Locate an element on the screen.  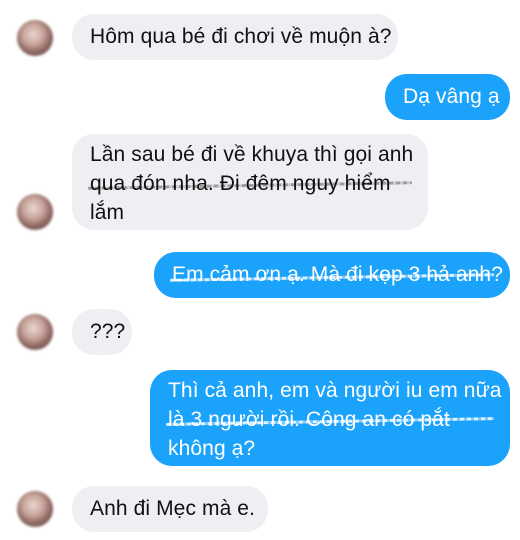
message-bubble-outgoing: Dạ vâng ạ is located at coordinates (447, 97).